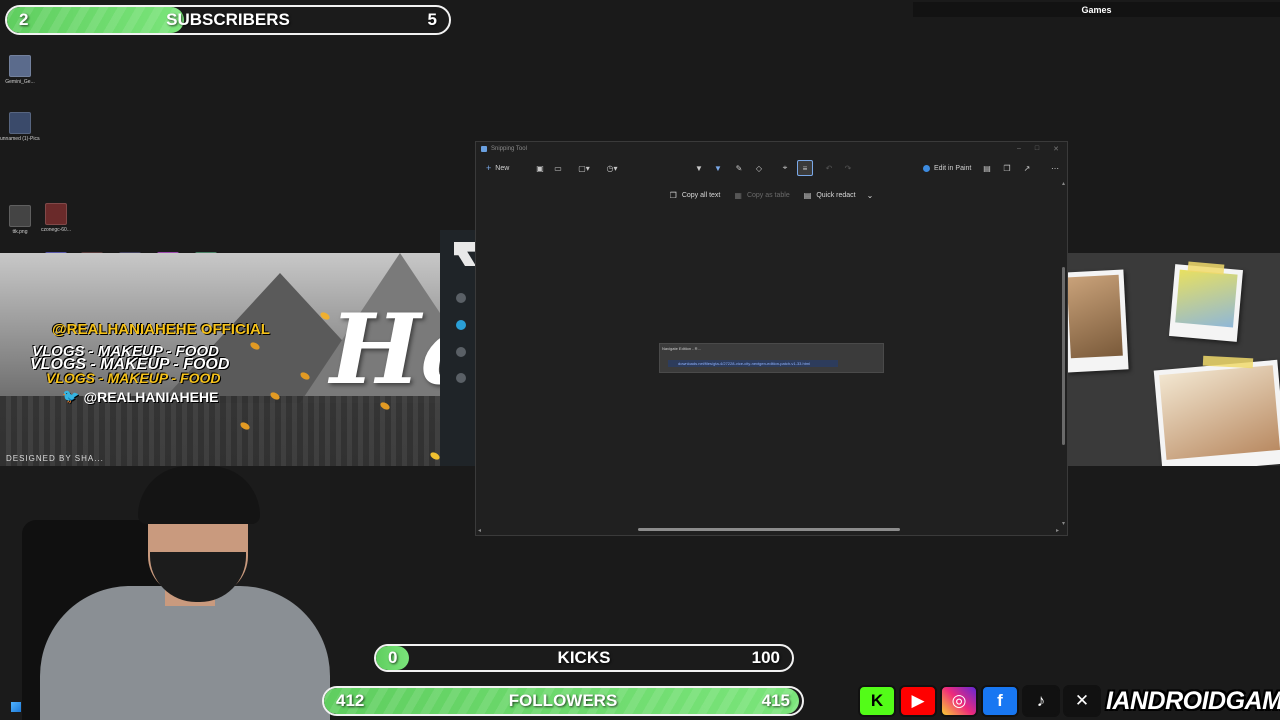 The width and height of the screenshot is (1280, 720). Describe the element at coordinates (16, 707) in the screenshot. I see `windows-start-icon` at that location.